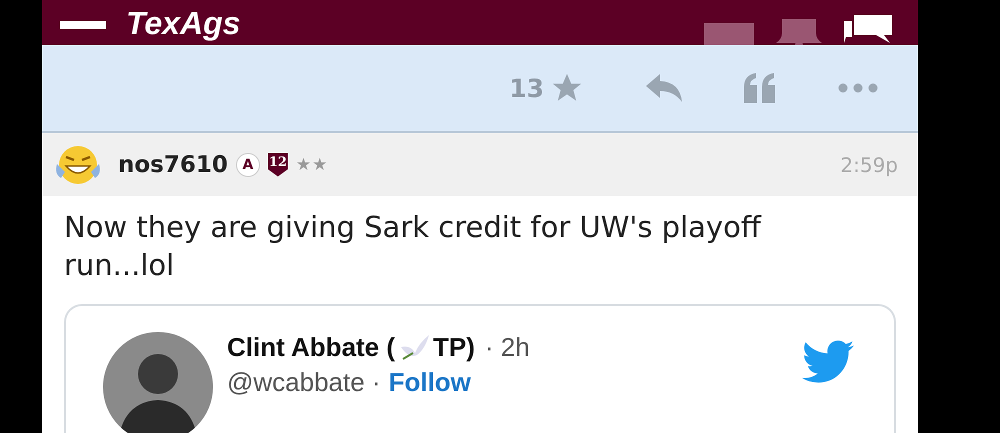  I want to click on reply-icon, so click(664, 88).